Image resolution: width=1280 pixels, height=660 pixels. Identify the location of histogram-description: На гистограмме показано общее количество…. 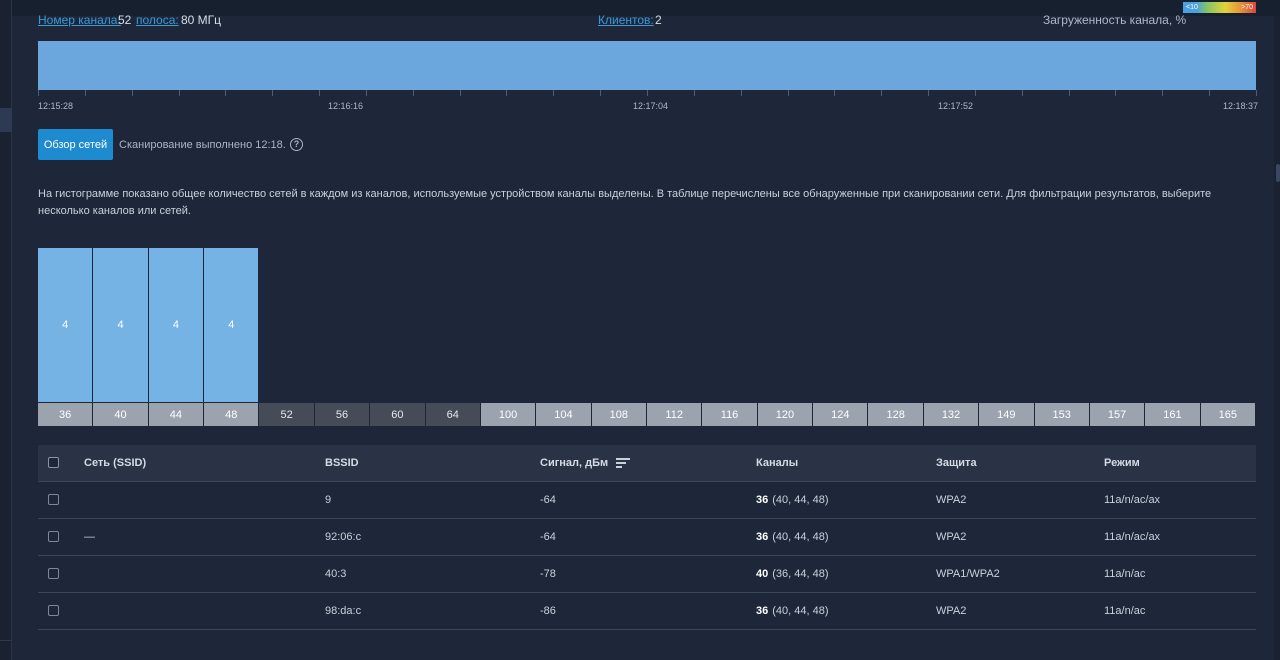
(625, 202).